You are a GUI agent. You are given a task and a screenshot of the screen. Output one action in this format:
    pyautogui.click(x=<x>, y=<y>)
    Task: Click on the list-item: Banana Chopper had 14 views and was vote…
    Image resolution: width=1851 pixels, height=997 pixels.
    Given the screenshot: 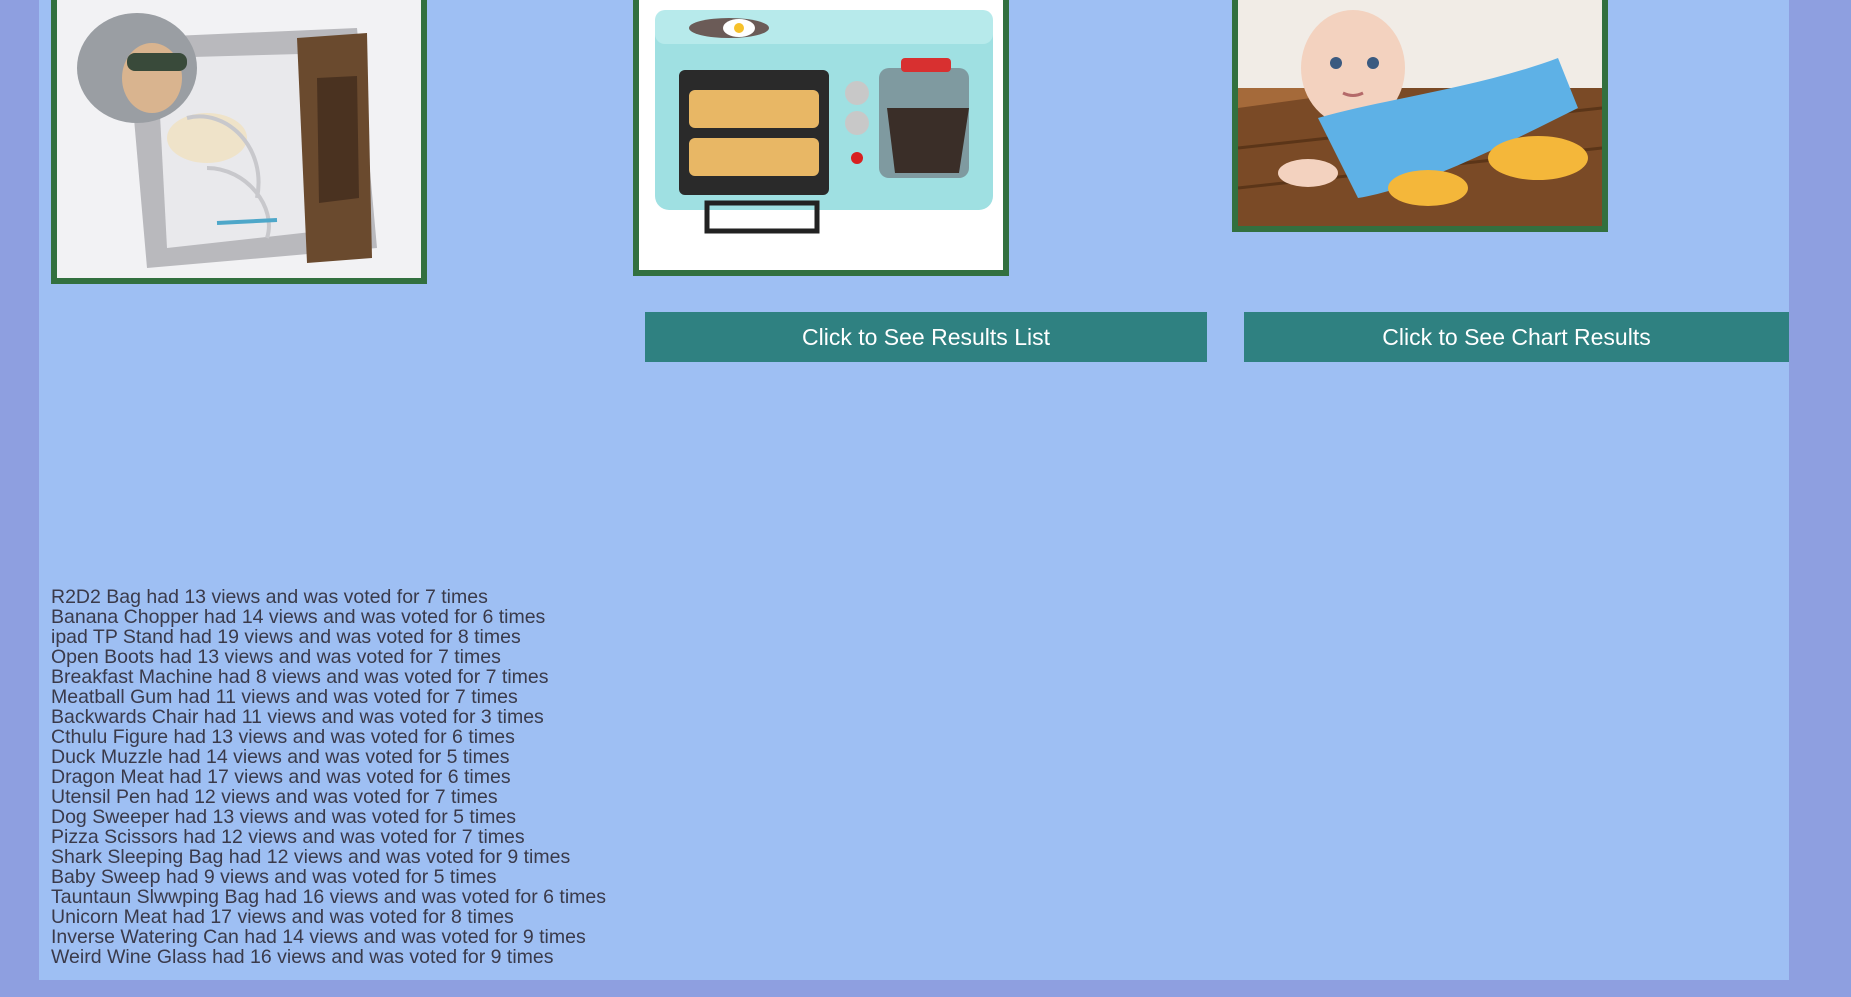 What is the action you would take?
    pyautogui.click(x=298, y=617)
    